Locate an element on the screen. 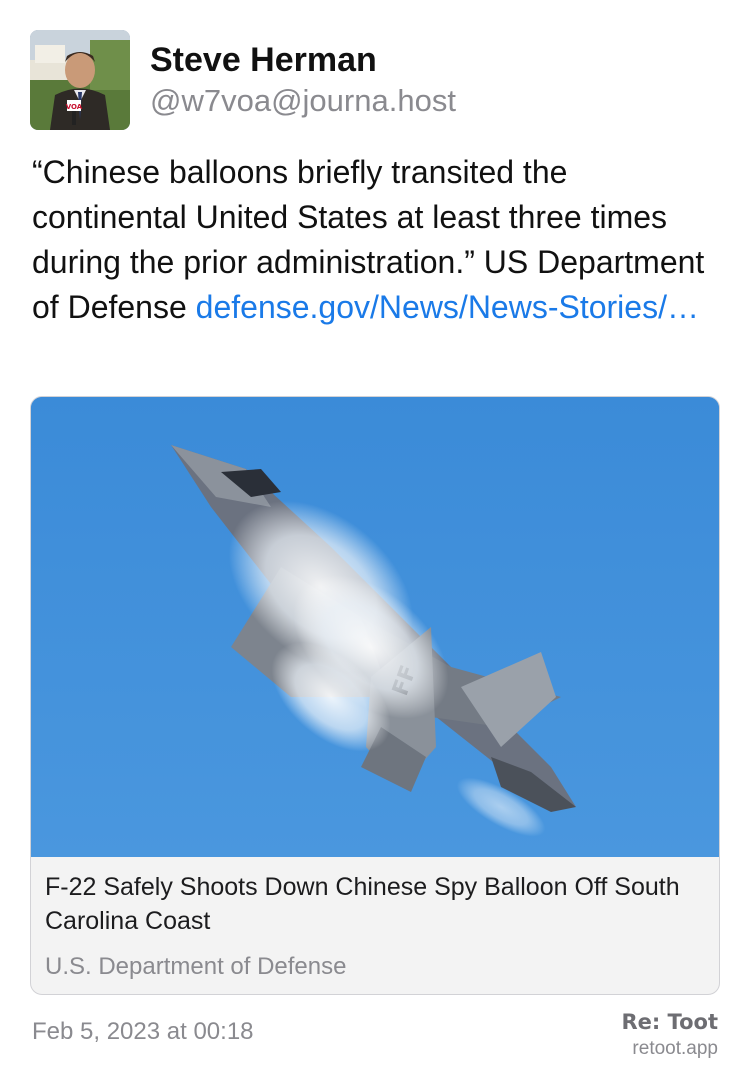 The height and width of the screenshot is (1079, 750). display-name: Steve Herman is located at coordinates (263, 60).